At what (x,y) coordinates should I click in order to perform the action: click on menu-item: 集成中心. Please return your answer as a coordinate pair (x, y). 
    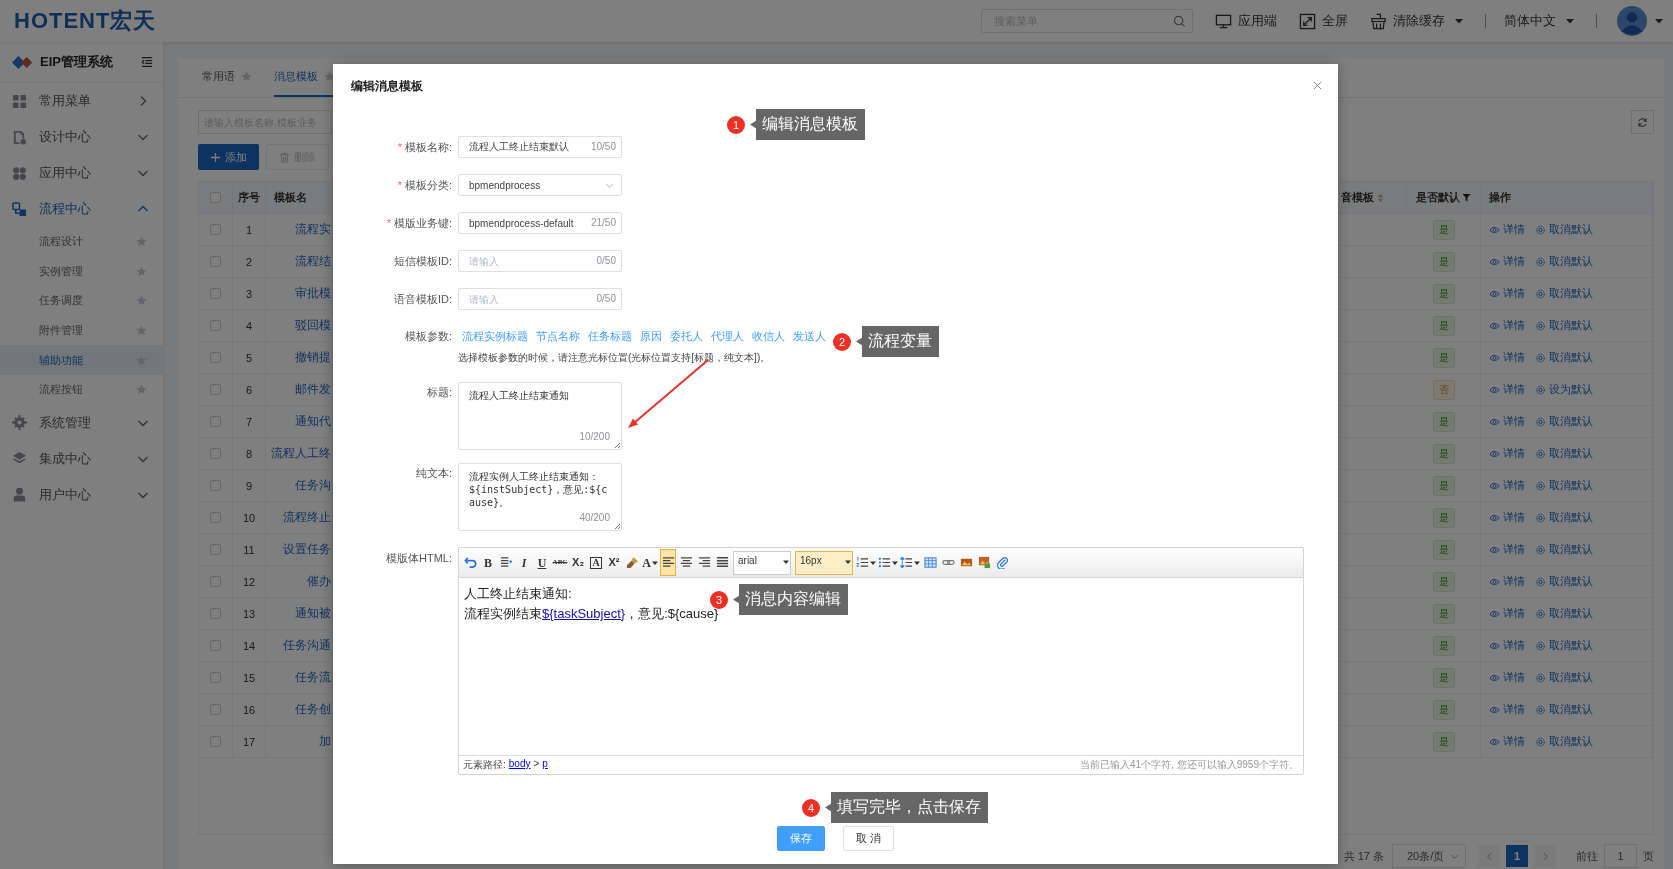
    Looking at the image, I should click on (81, 458).